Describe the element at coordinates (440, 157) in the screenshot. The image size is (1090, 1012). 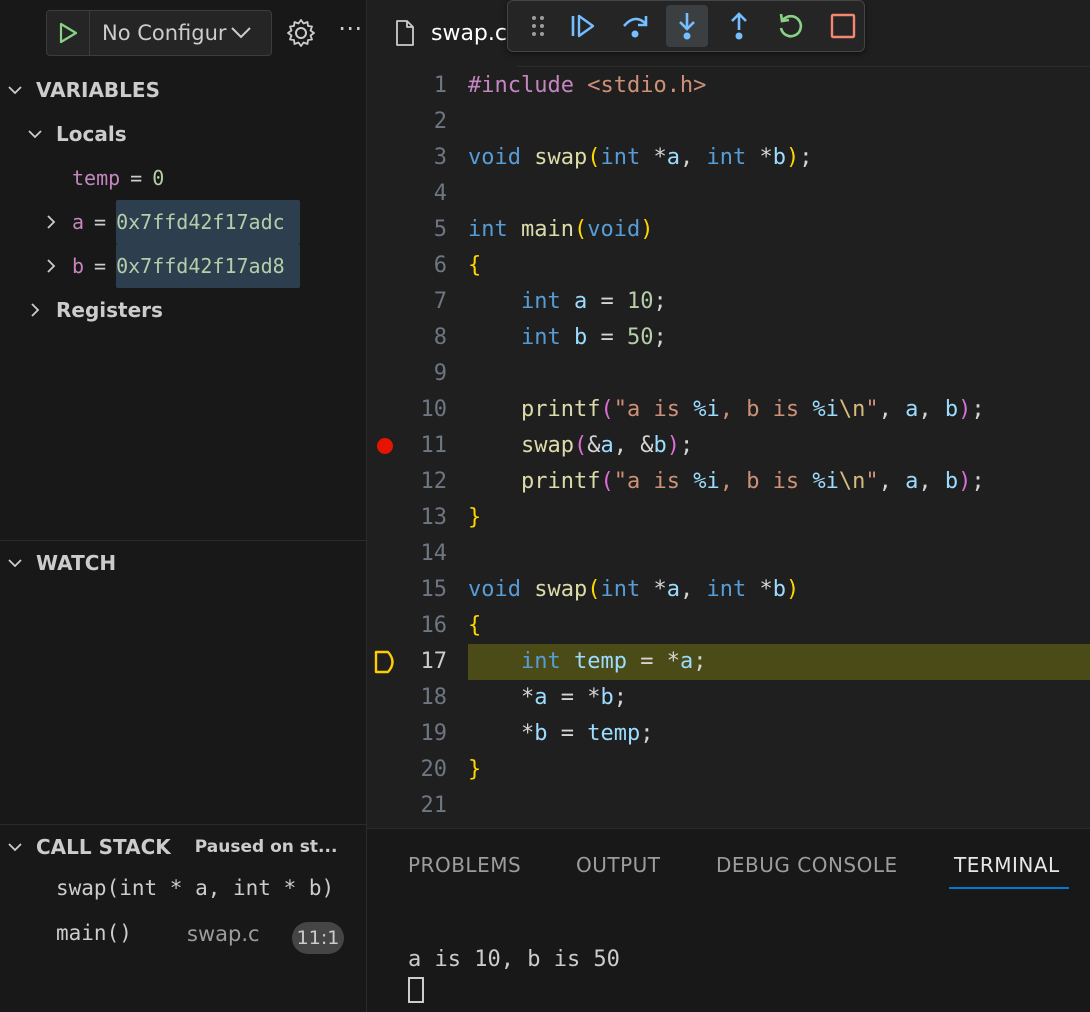
I see `line-number: 3` at that location.